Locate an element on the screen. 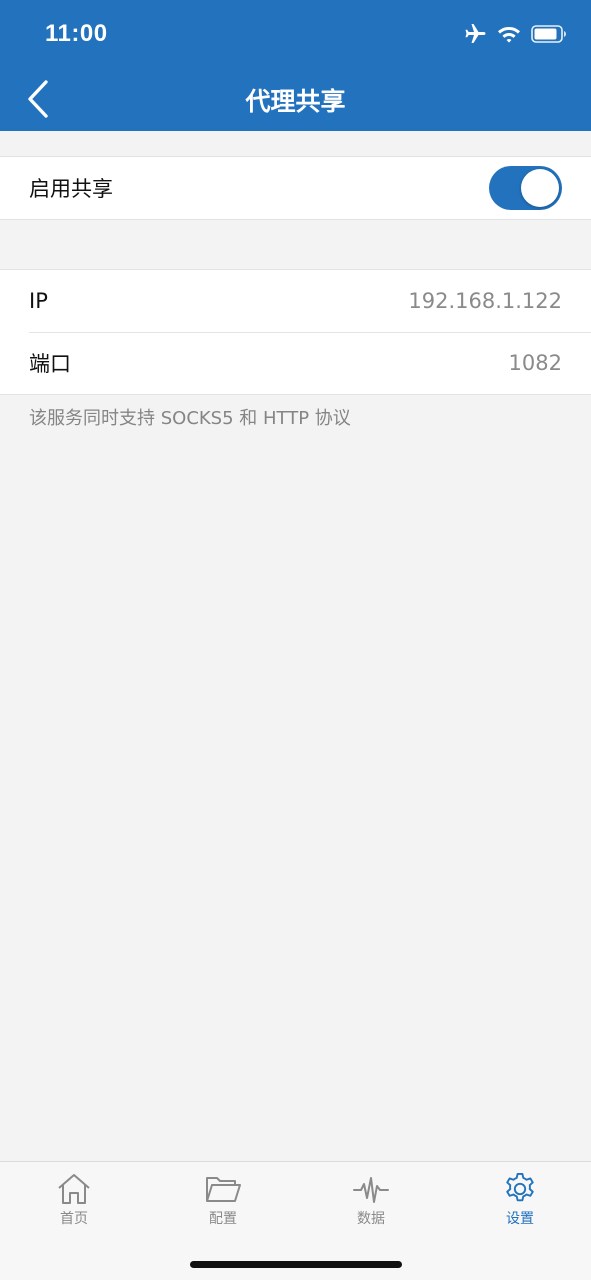 This screenshot has height=1280, width=591. tab-settings-label: 设置 is located at coordinates (520, 1219).